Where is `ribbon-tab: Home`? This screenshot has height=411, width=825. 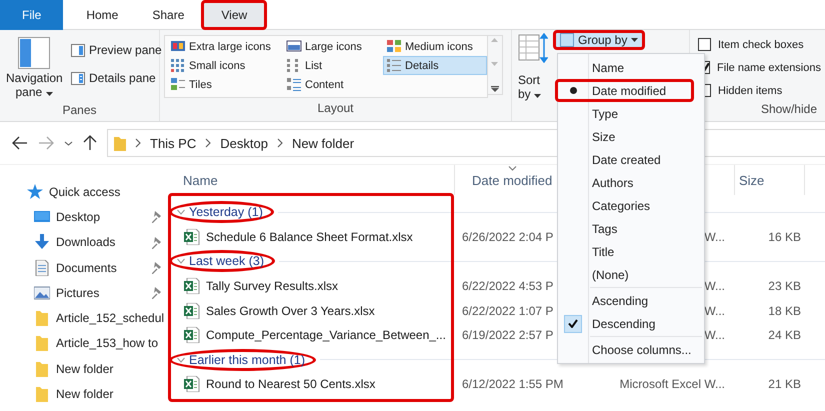 ribbon-tab: Home is located at coordinates (102, 15).